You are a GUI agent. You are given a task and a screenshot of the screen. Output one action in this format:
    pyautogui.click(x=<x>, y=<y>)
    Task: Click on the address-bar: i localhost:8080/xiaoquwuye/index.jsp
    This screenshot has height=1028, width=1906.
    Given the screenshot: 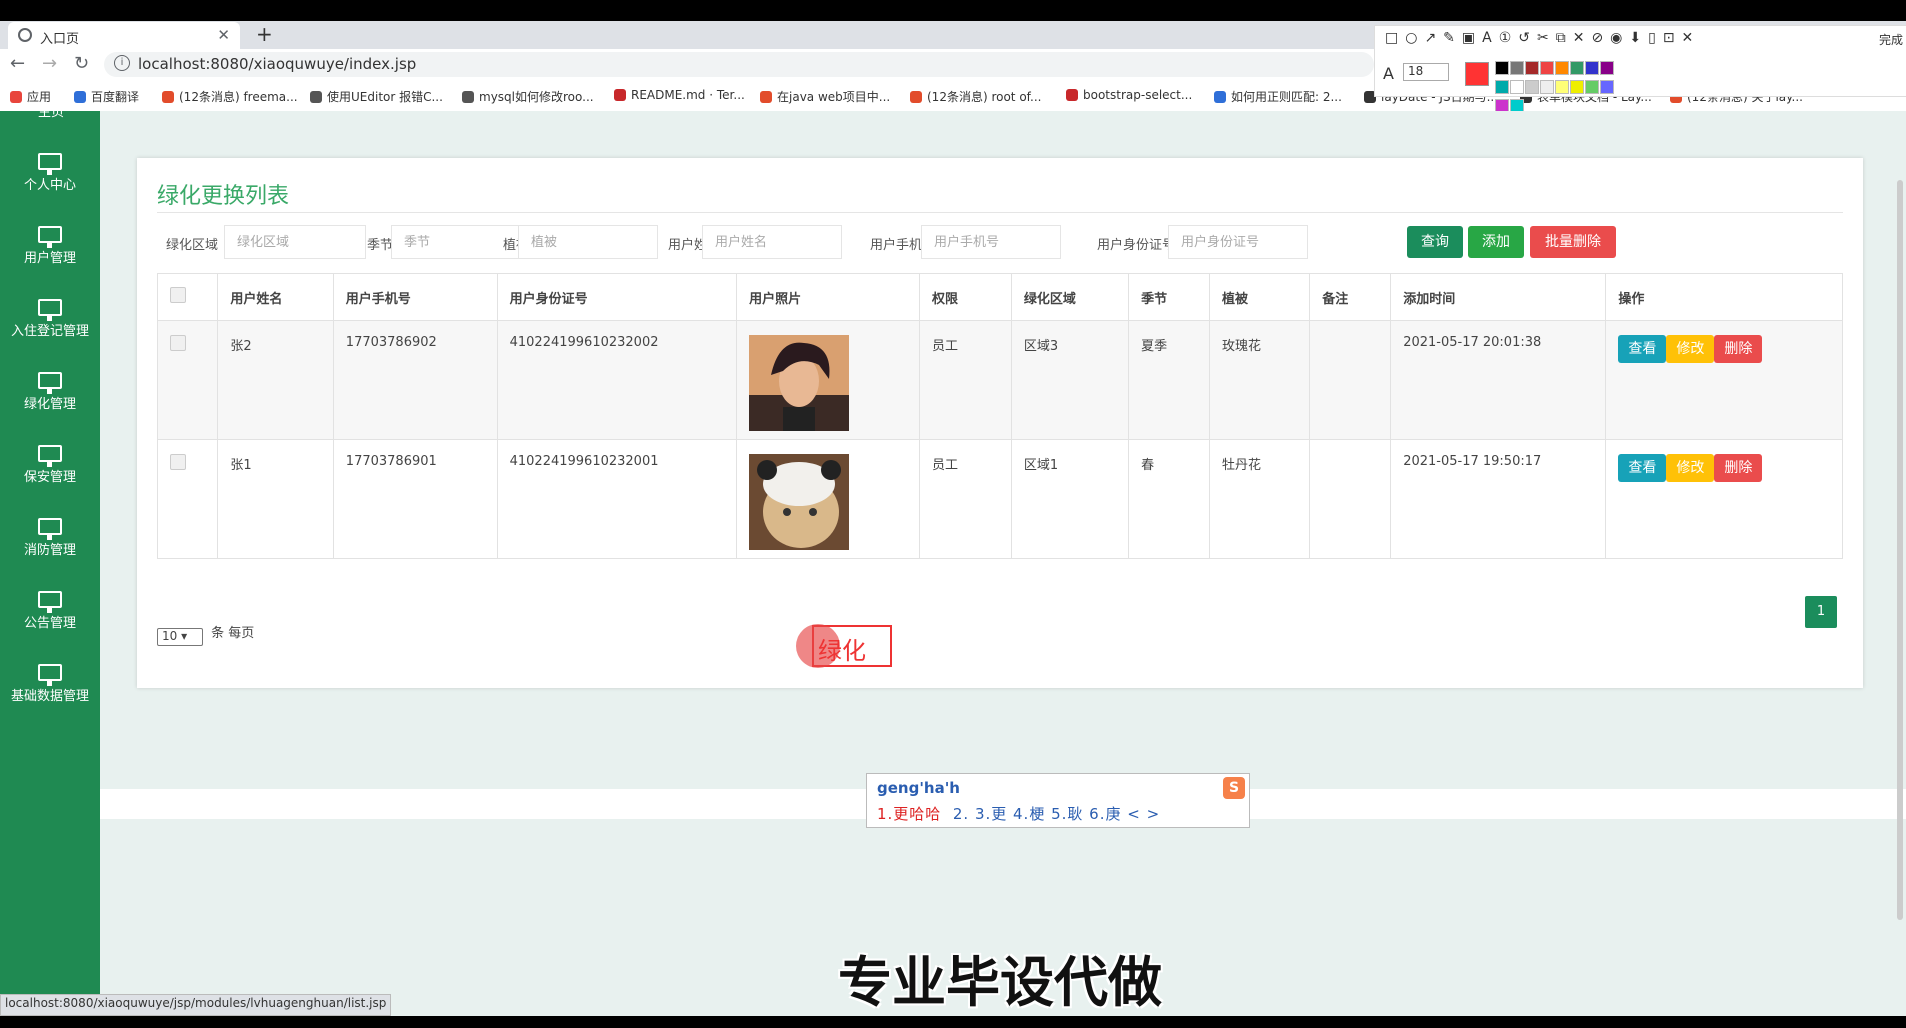 What is the action you would take?
    pyautogui.click(x=739, y=64)
    